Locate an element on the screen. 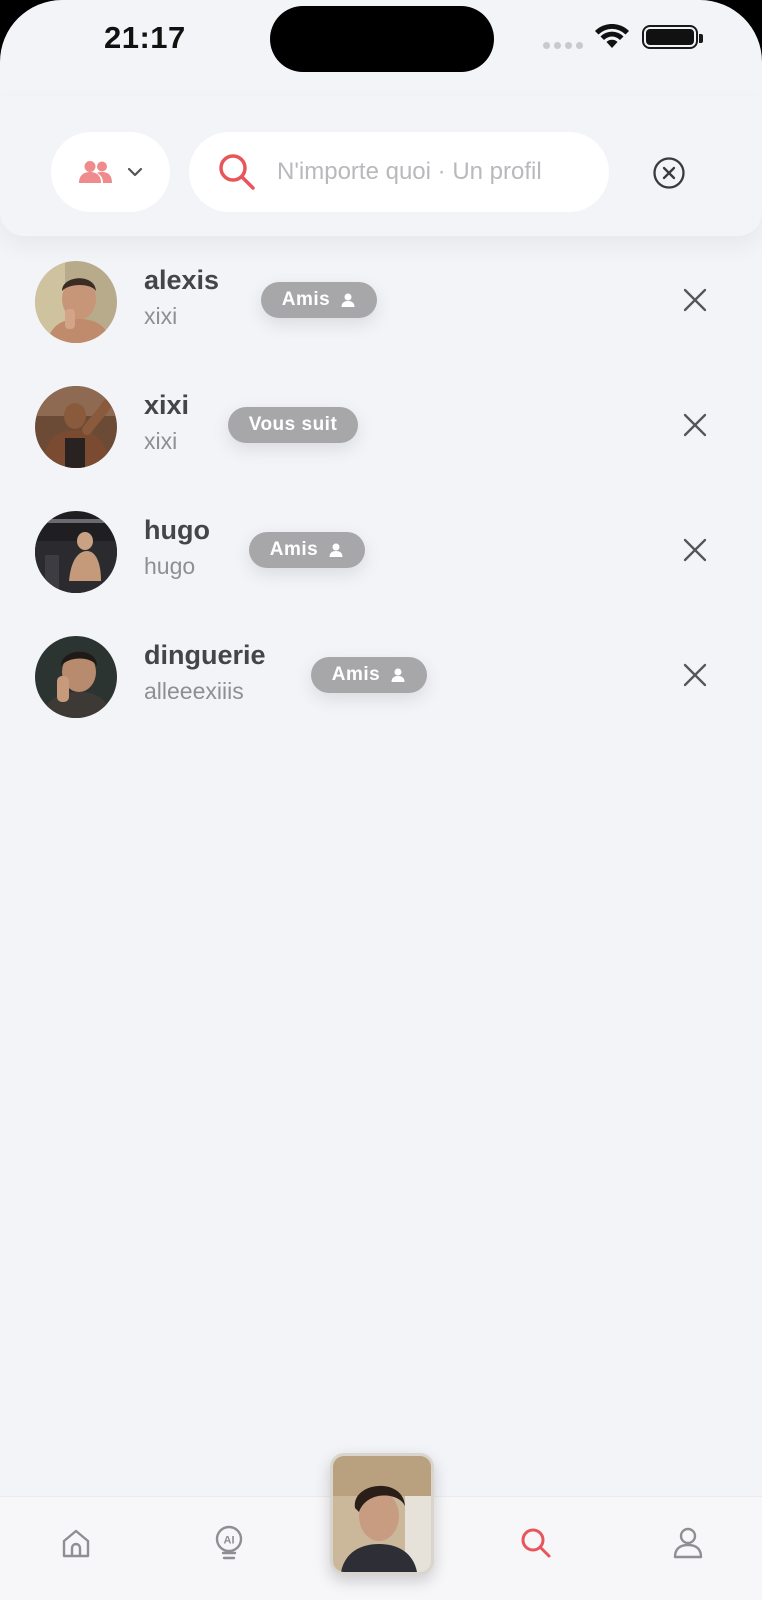  search-header is located at coordinates (381, 166).